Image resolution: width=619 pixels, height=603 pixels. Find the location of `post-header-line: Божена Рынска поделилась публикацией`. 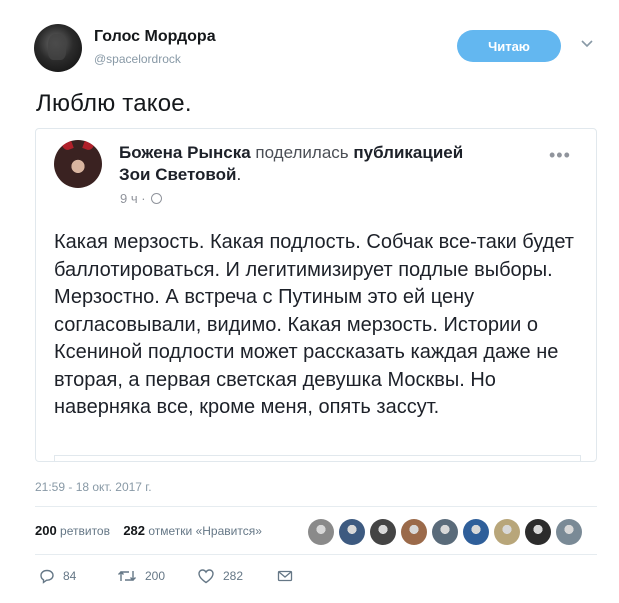

post-header-line: Божена Рынска поделилась публикацией is located at coordinates (291, 153).